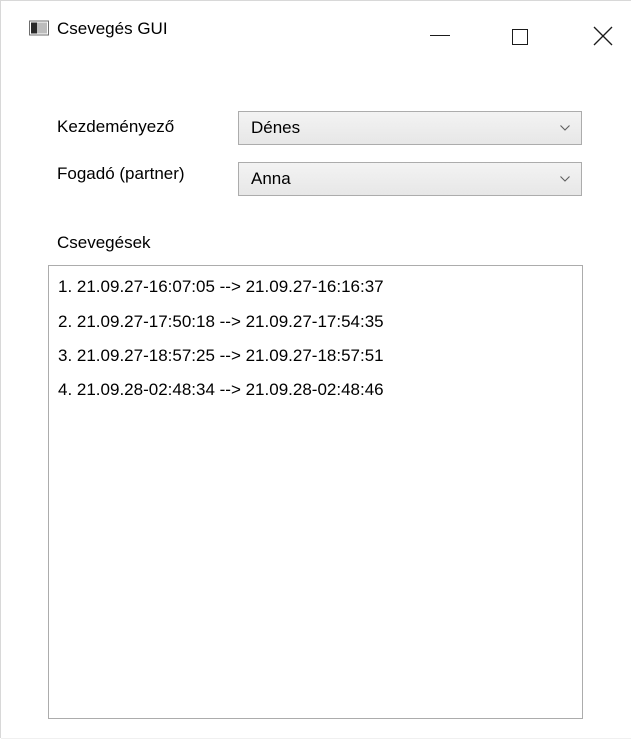  Describe the element at coordinates (116, 126) in the screenshot. I see `initiator-label: Kezdeményező` at that location.